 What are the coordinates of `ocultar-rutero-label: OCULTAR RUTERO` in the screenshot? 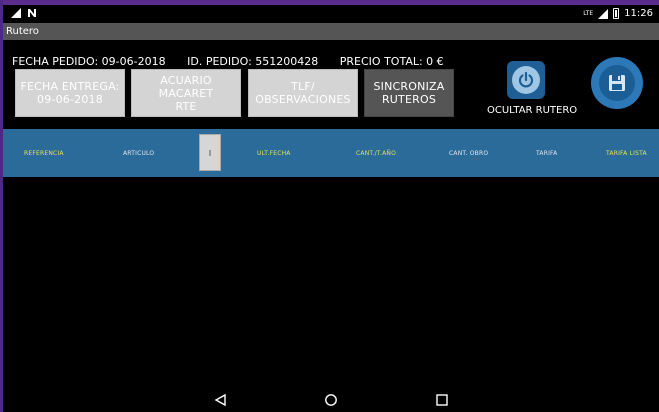 It's located at (532, 110).